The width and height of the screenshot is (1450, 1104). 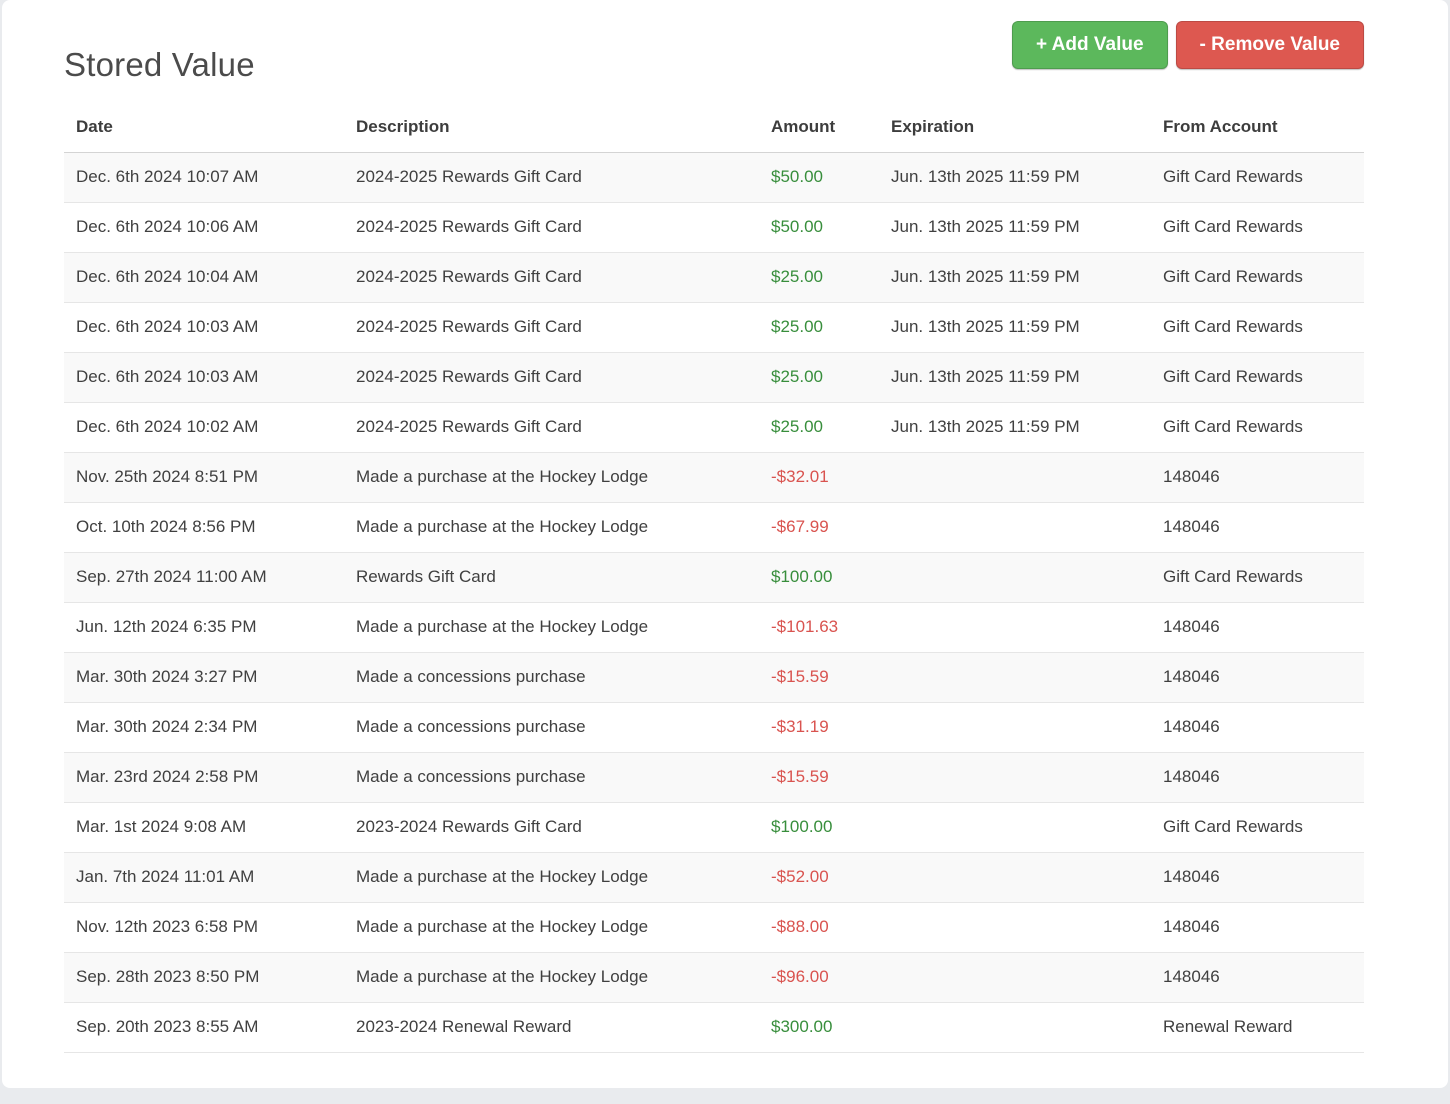 I want to click on column-header-expiration: Expiration, so click(x=1015, y=128).